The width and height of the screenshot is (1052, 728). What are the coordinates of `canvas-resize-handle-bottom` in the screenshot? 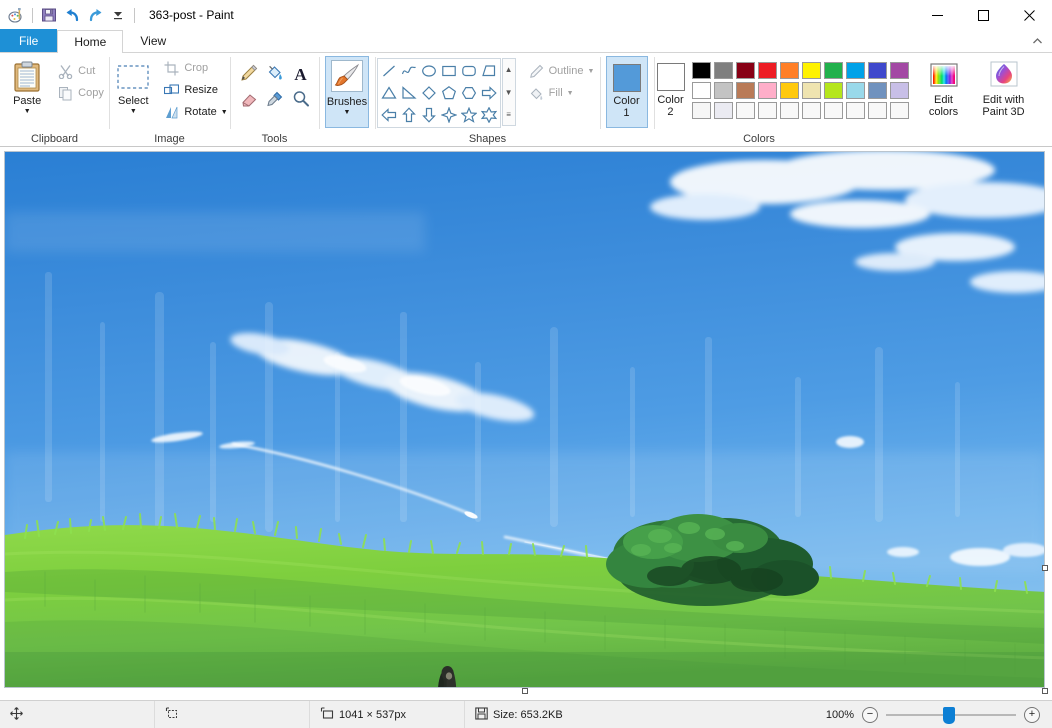 It's located at (525, 691).